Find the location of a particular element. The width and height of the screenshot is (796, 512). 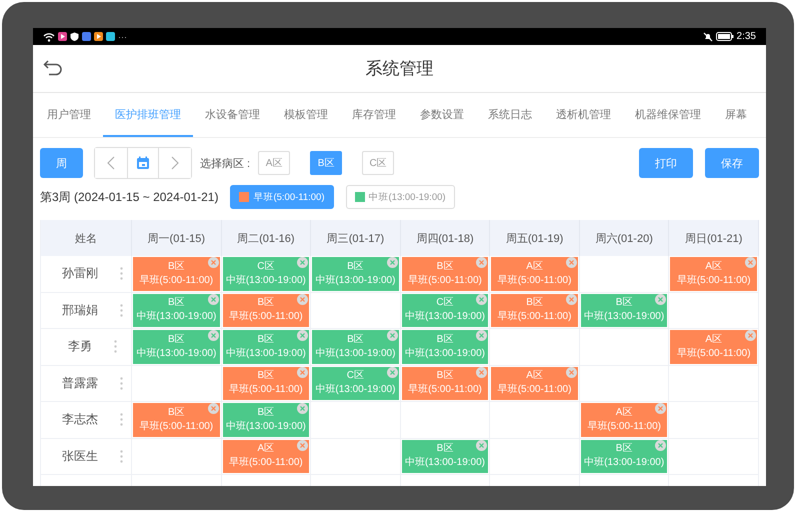

staff-name: 李勇 is located at coordinates (80, 347).